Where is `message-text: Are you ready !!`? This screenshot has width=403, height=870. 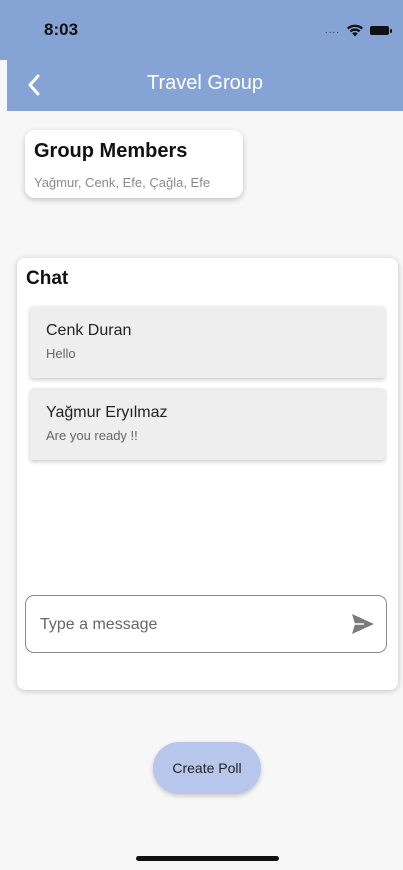 message-text: Are you ready !! is located at coordinates (92, 435).